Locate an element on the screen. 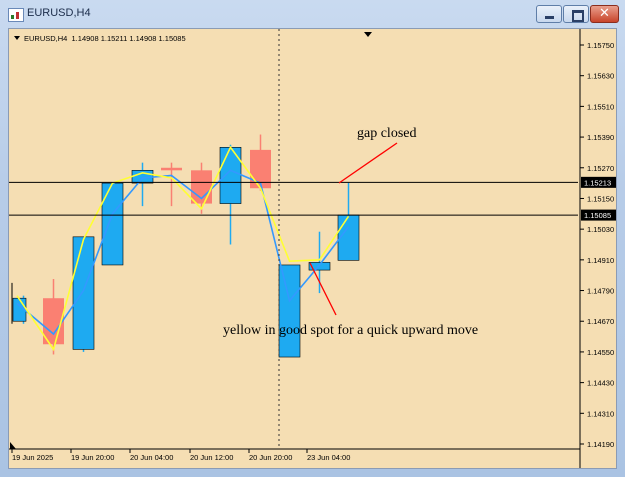 This screenshot has width=625, height=477. price-tick-label: 1.14670 is located at coordinates (600, 321).